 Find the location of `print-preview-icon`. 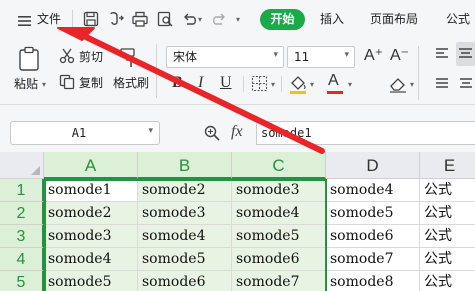

print-preview-icon is located at coordinates (165, 19).